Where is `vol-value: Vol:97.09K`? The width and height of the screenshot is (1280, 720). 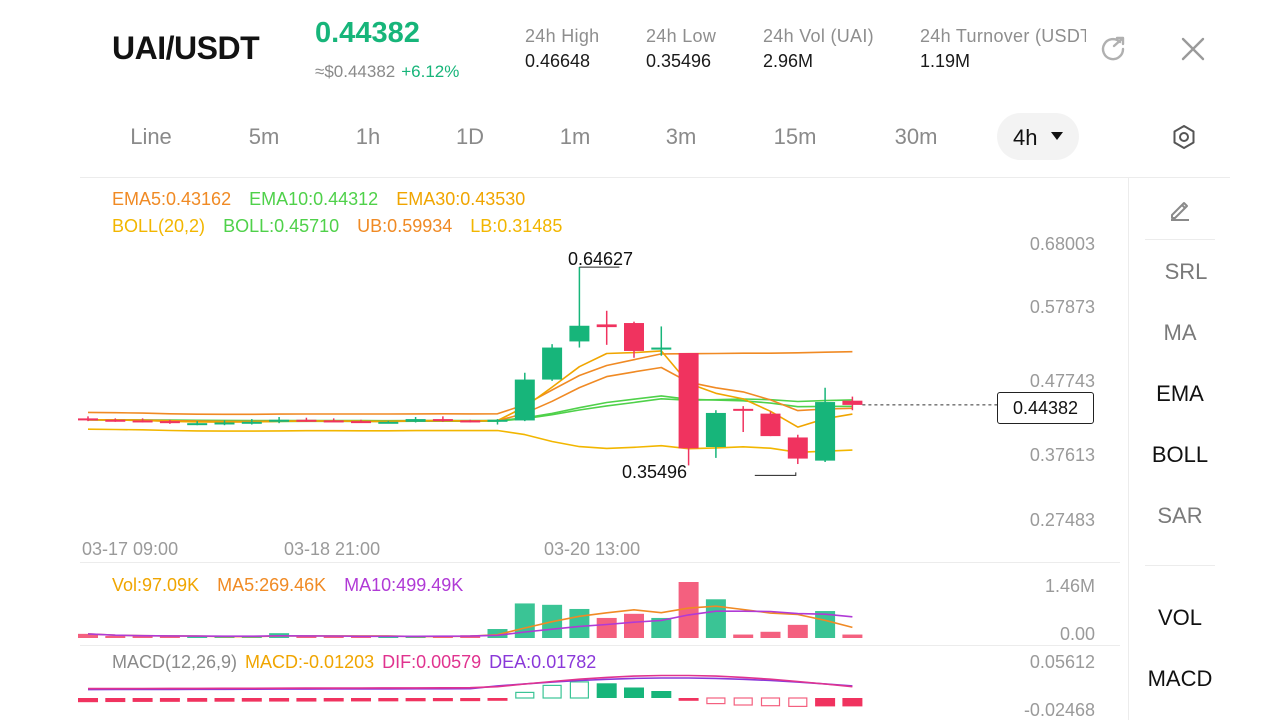 vol-value: Vol:97.09K is located at coordinates (156, 585).